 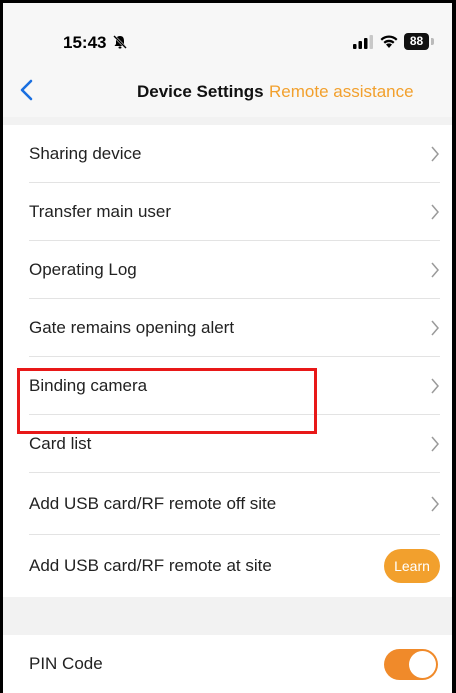 I want to click on row-label: Card list, so click(x=60, y=443).